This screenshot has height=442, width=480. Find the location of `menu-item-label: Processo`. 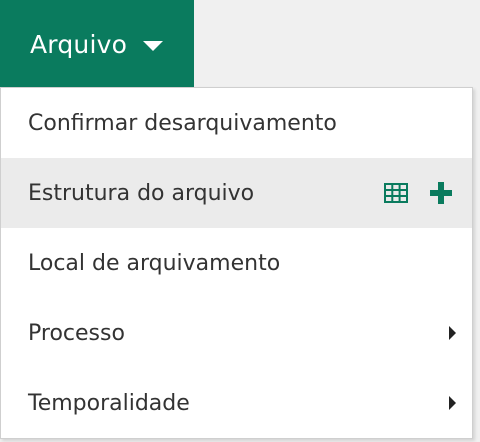

menu-item-label: Processo is located at coordinates (76, 333).